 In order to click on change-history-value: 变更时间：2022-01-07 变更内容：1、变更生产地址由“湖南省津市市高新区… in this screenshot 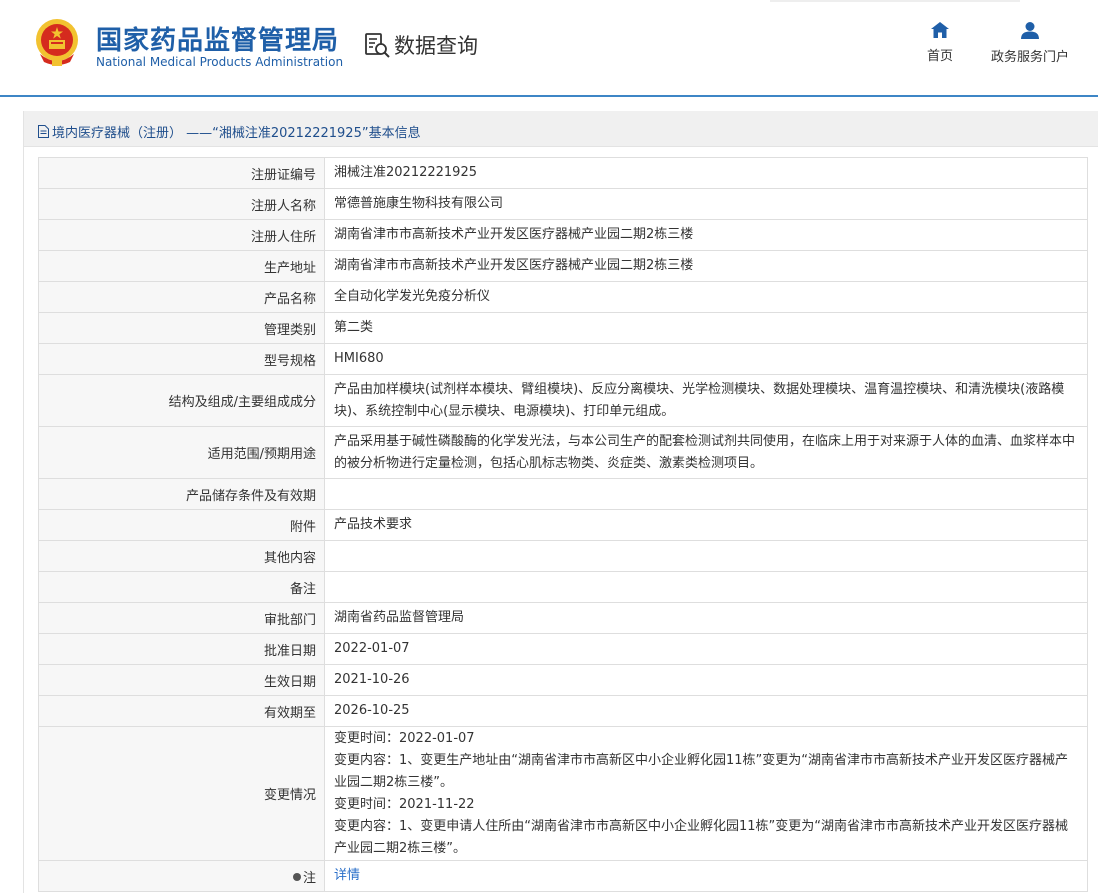, I will do `click(706, 793)`.